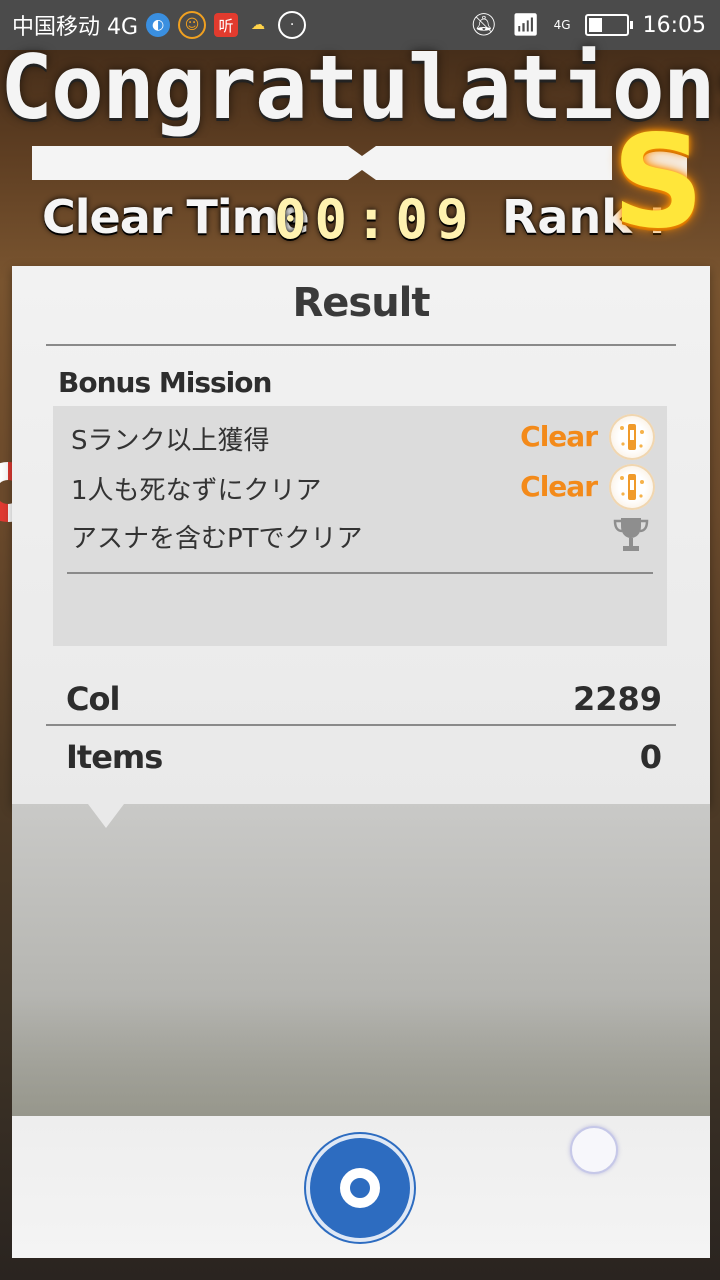 Image resolution: width=720 pixels, height=1280 pixels. Describe the element at coordinates (165, 382) in the screenshot. I see `bonus-mission-title: Bonus Mission` at that location.